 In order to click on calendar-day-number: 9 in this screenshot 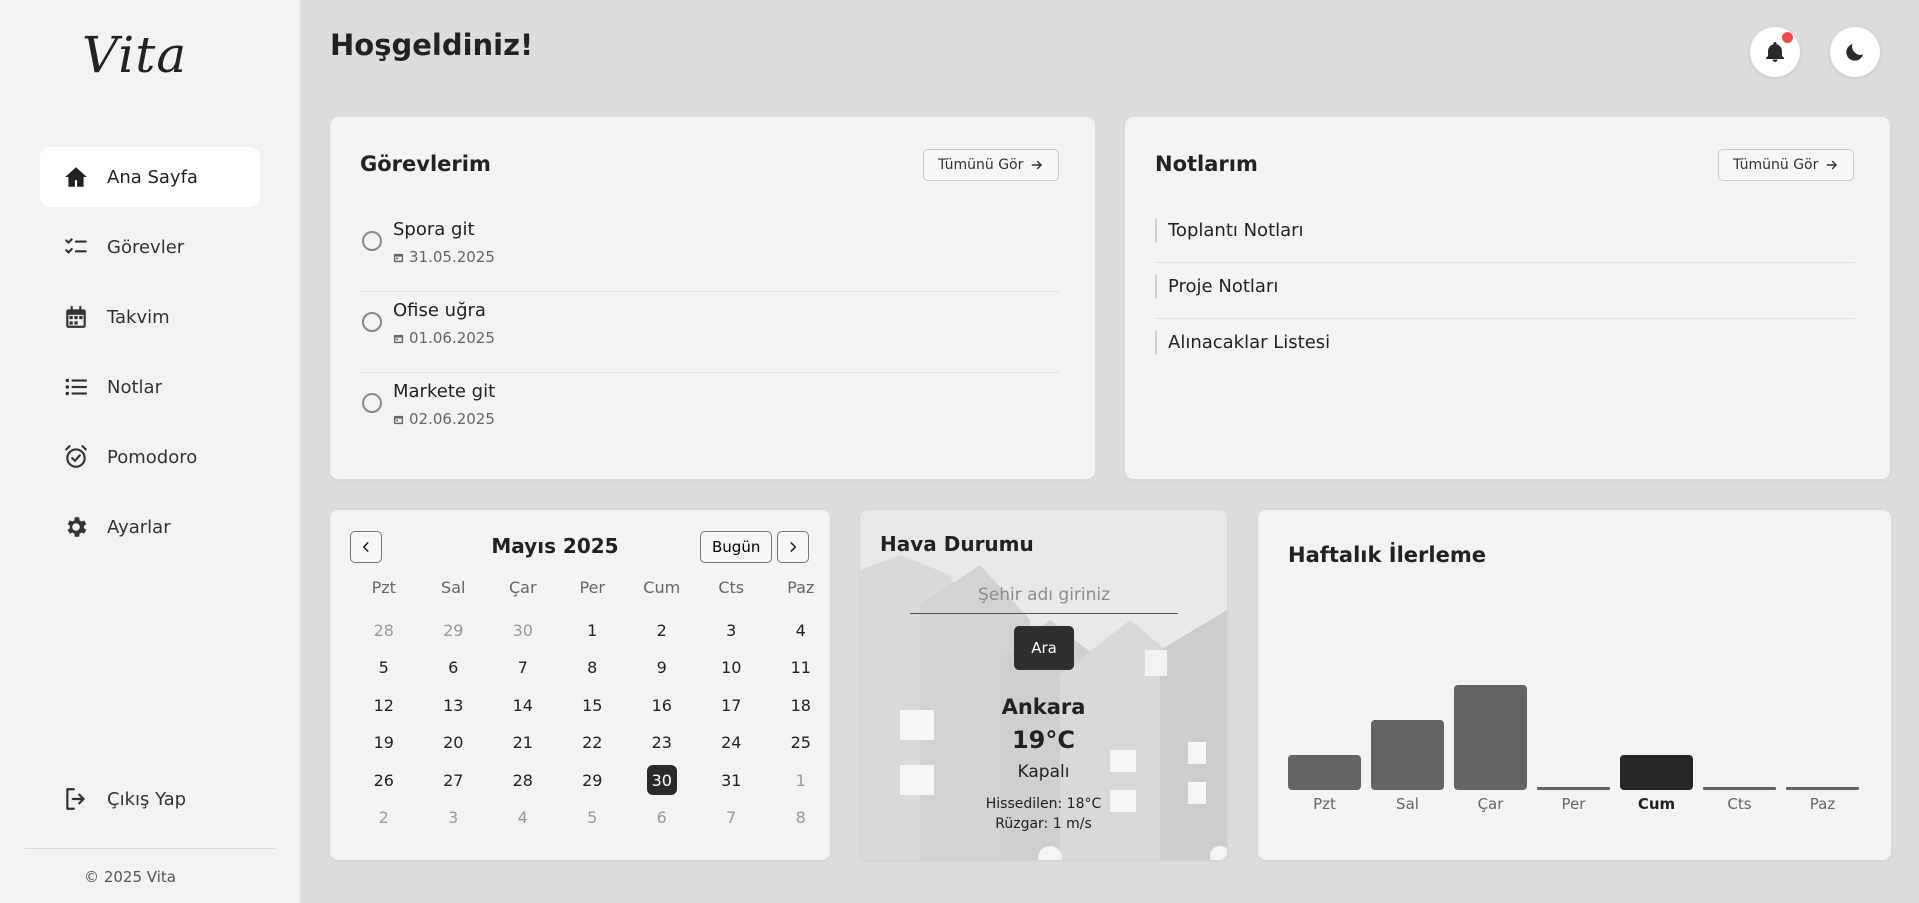, I will do `click(661, 668)`.